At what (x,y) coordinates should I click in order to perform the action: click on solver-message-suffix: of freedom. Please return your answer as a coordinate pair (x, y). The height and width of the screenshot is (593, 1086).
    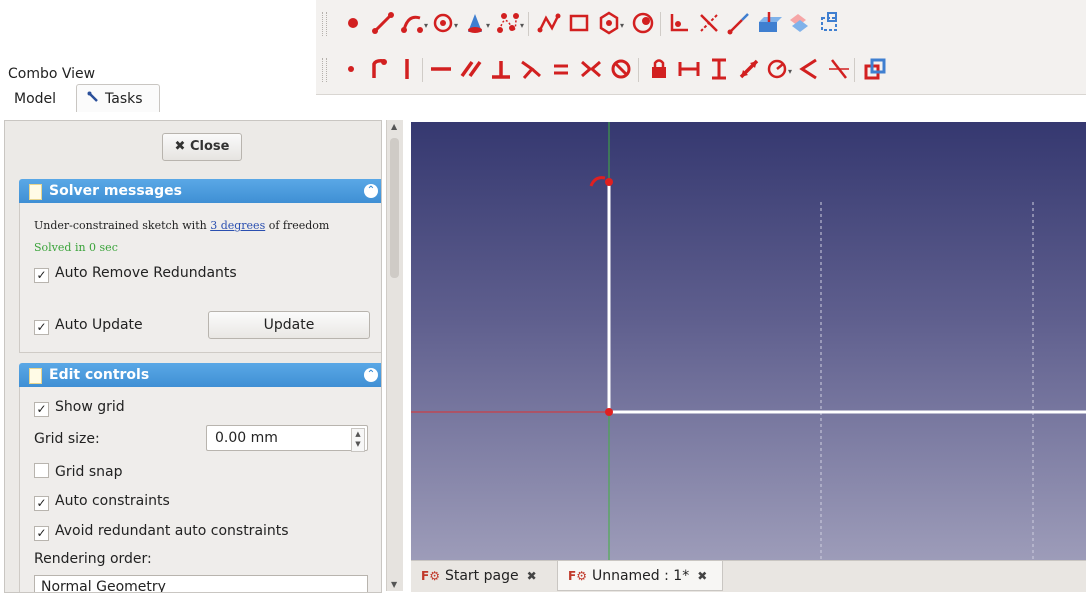
    Looking at the image, I should click on (299, 225).